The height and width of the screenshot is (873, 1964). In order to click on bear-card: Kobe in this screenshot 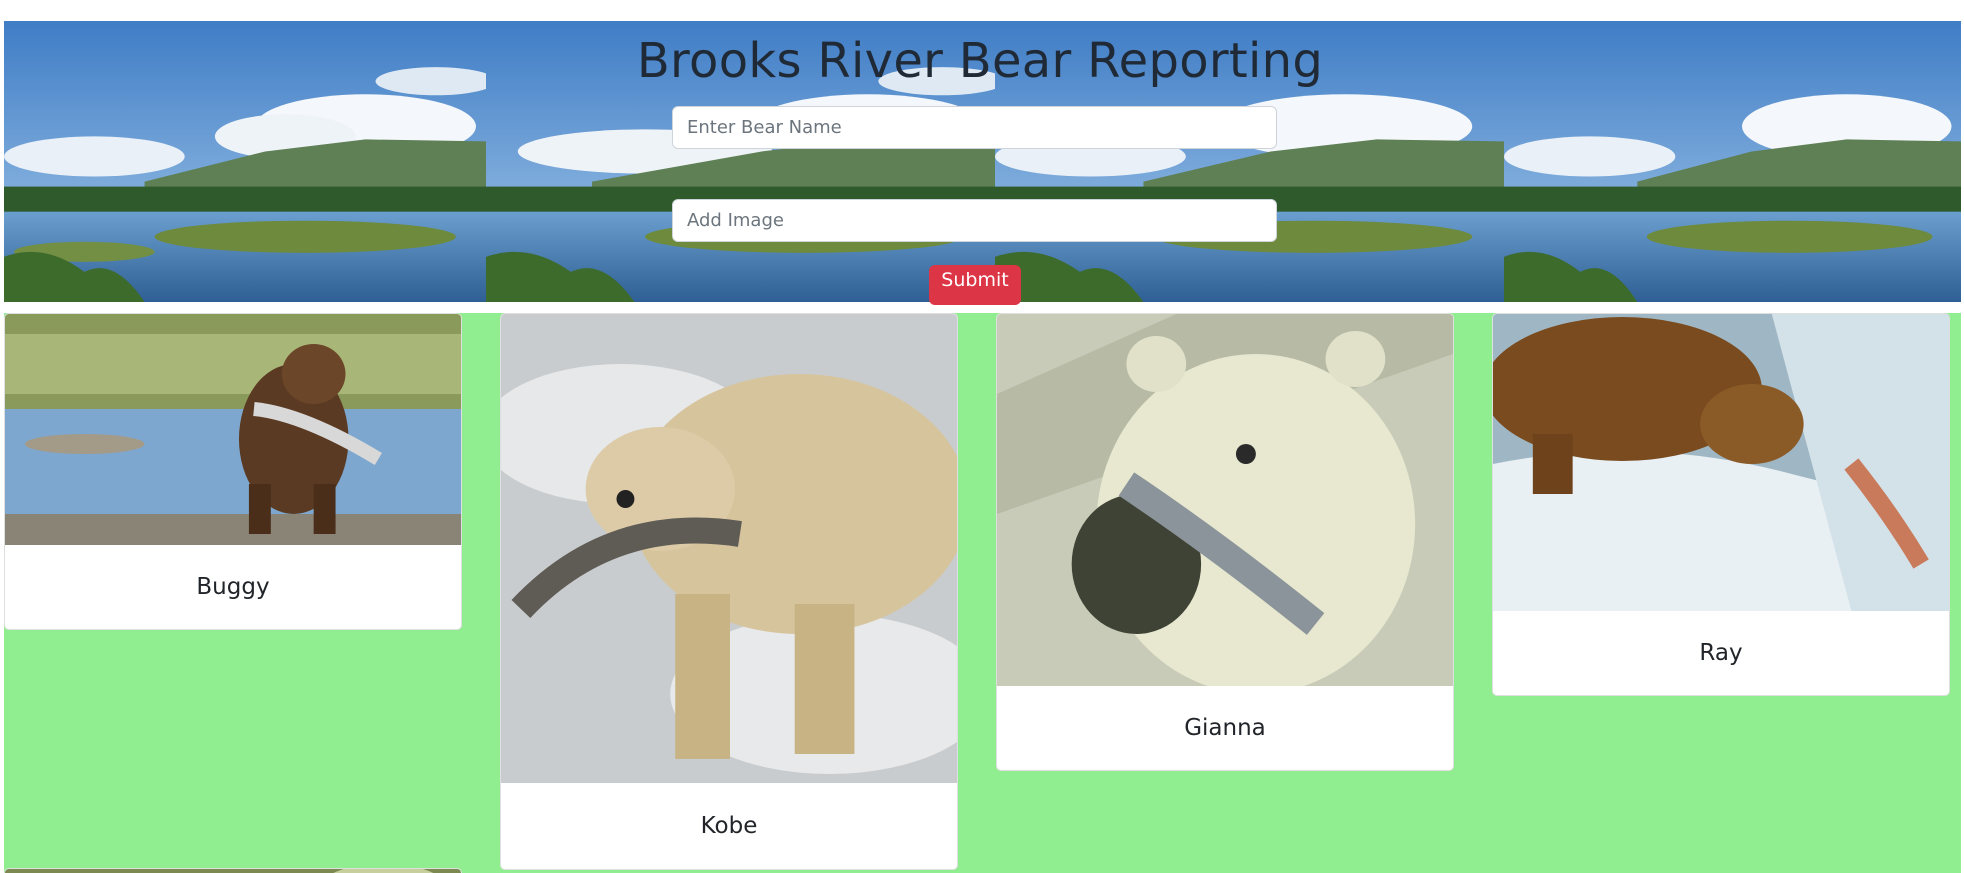, I will do `click(729, 591)`.